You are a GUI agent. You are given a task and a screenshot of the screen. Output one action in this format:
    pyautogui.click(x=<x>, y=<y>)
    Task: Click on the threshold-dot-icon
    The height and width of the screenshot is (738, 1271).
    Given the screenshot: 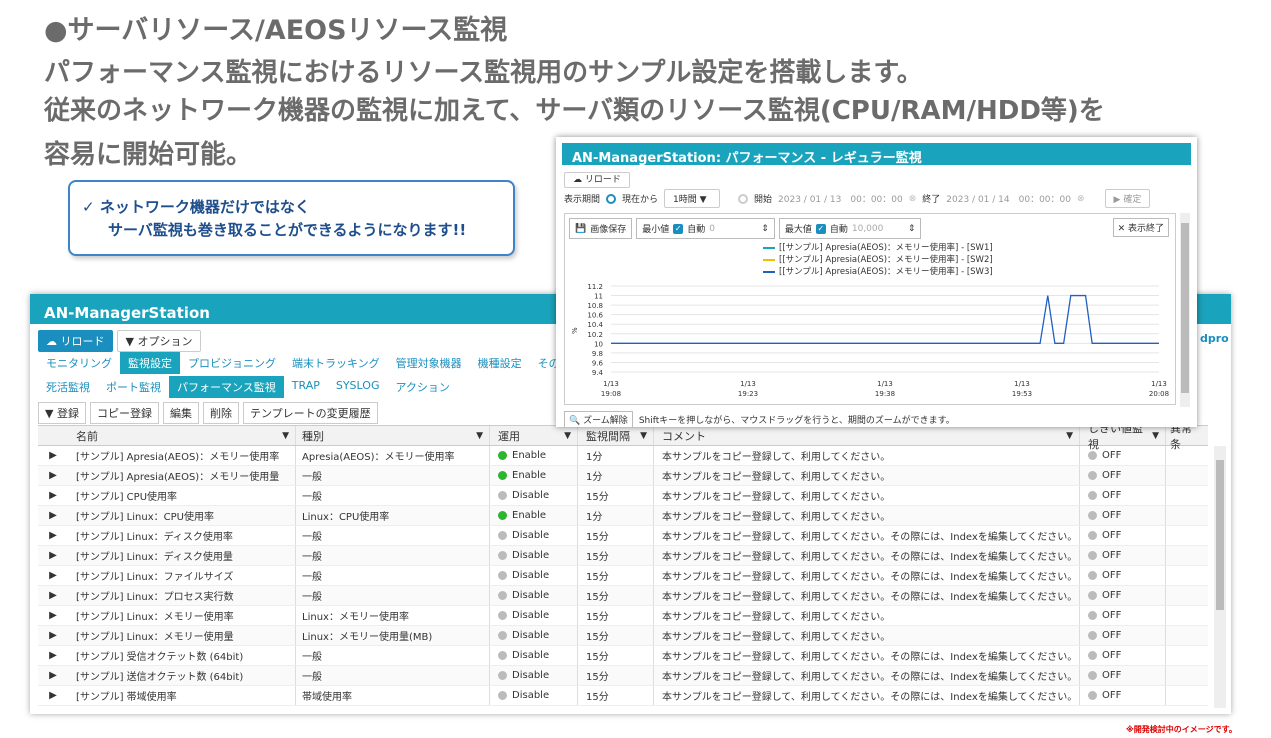 What is the action you would take?
    pyautogui.click(x=1092, y=655)
    